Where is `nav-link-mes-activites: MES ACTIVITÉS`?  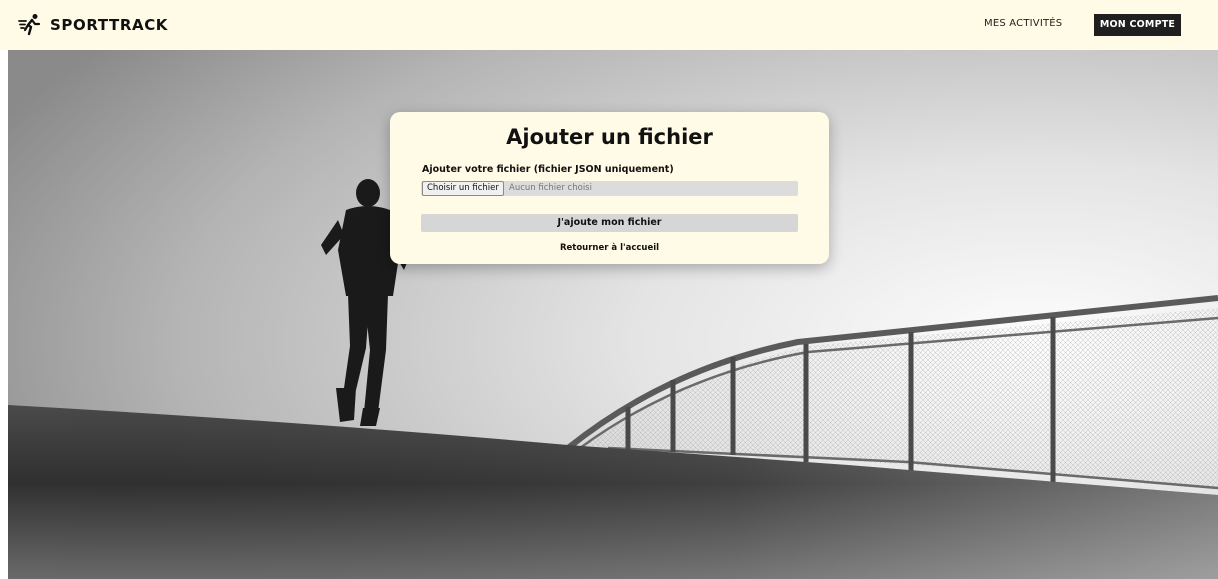 nav-link-mes-activites: MES ACTIVITÉS is located at coordinates (1023, 23).